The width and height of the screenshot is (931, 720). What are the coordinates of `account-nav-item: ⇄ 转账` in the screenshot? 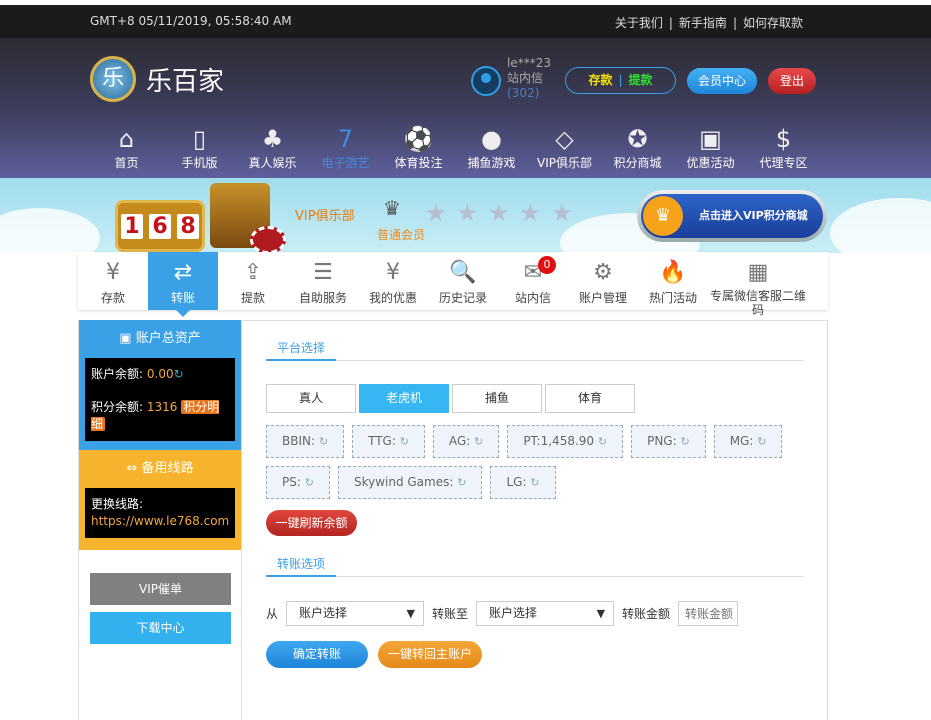 It's located at (183, 284).